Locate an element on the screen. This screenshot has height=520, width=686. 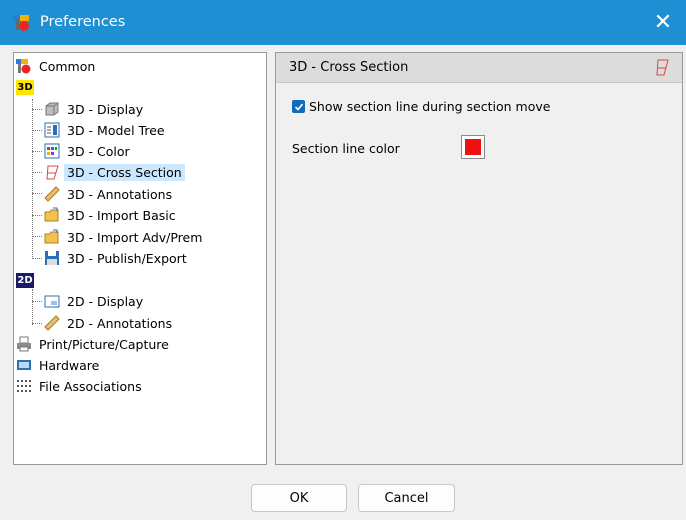
section-line-color-fill is located at coordinates (473, 147).